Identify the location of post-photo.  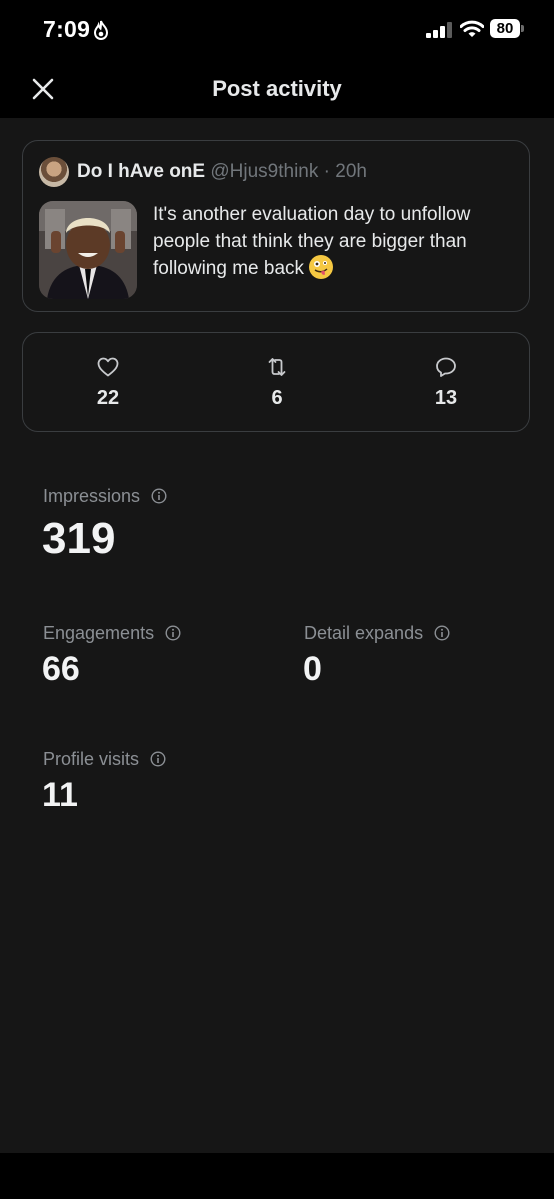
(88, 250).